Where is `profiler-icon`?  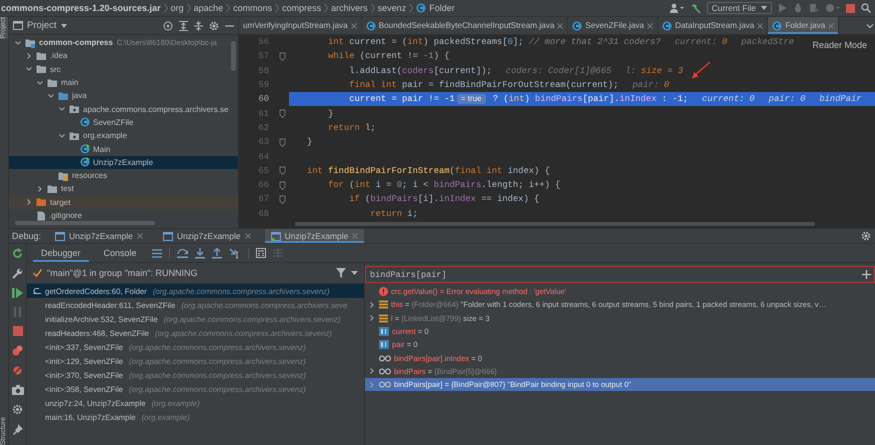 profiler-icon is located at coordinates (832, 8).